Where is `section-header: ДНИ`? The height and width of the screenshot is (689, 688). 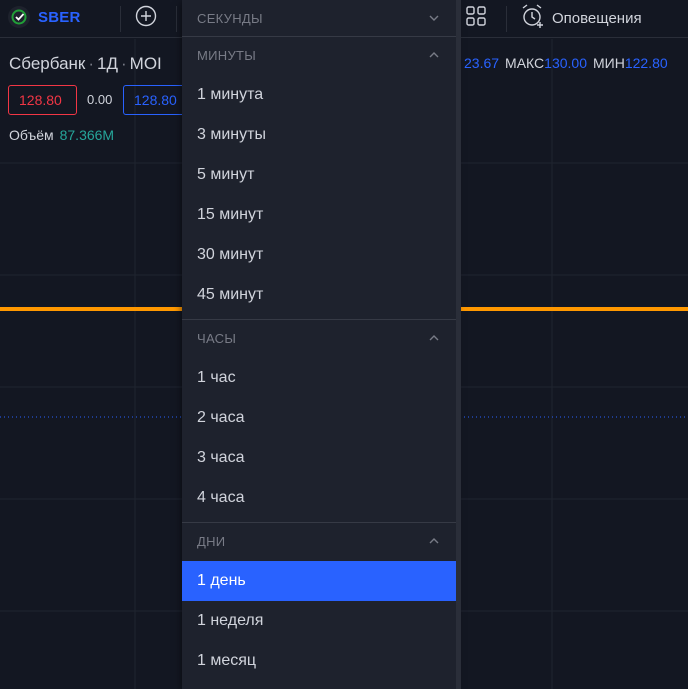
section-header: ДНИ is located at coordinates (319, 541).